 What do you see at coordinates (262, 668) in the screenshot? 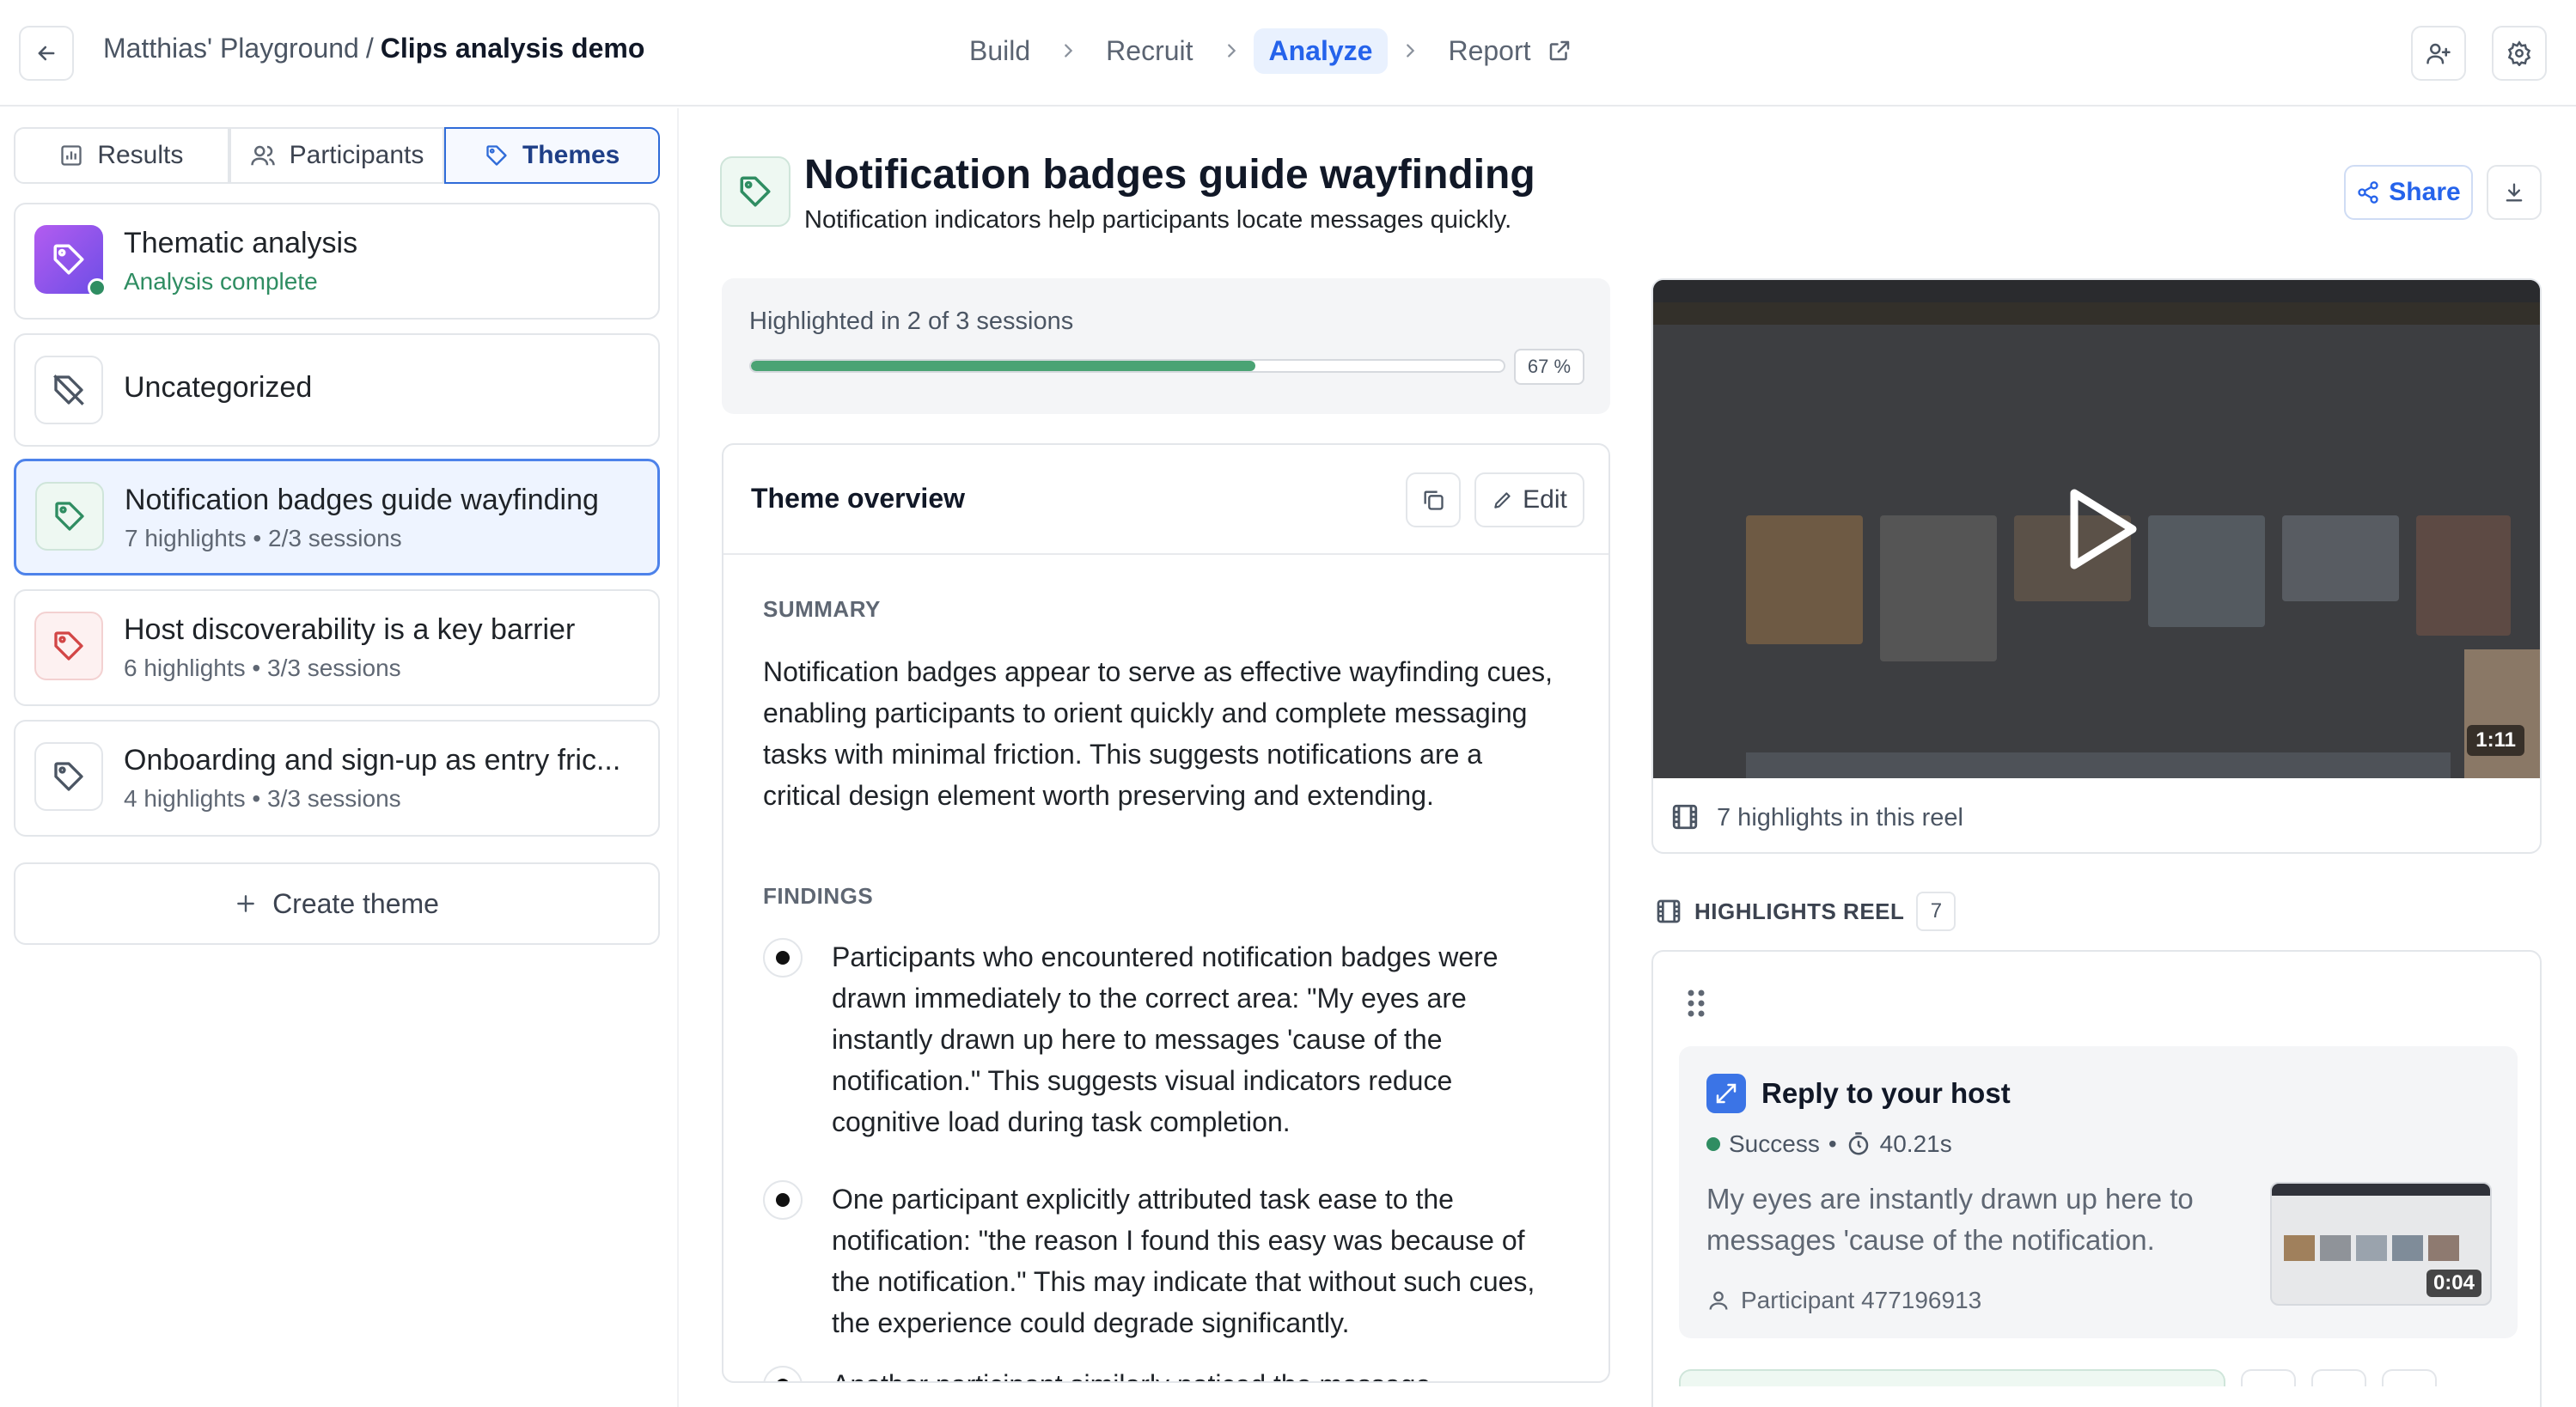
I see `card-subtitle: 6 highlights • 3/3 sessions` at bounding box center [262, 668].